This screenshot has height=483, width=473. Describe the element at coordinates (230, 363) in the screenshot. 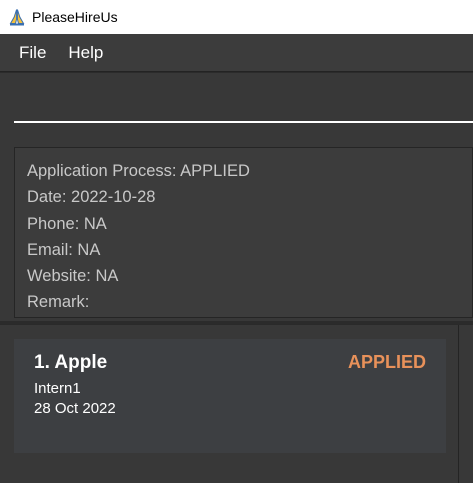

I see `card-header: 1. Apple APPLIED` at that location.